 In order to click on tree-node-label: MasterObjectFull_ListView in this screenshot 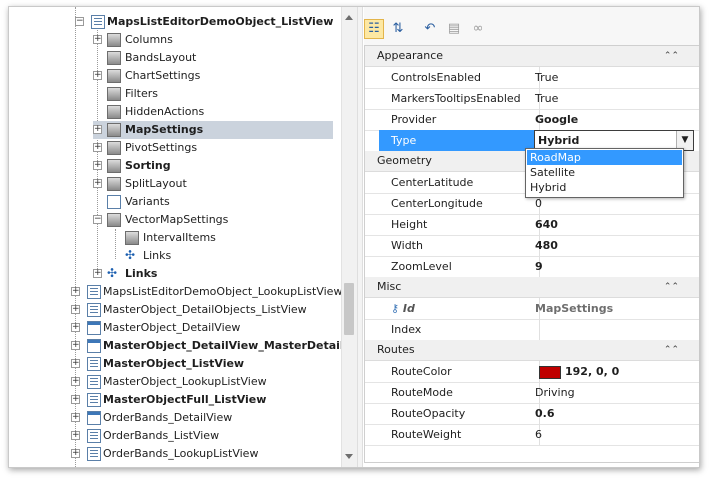, I will do `click(185, 399)`.